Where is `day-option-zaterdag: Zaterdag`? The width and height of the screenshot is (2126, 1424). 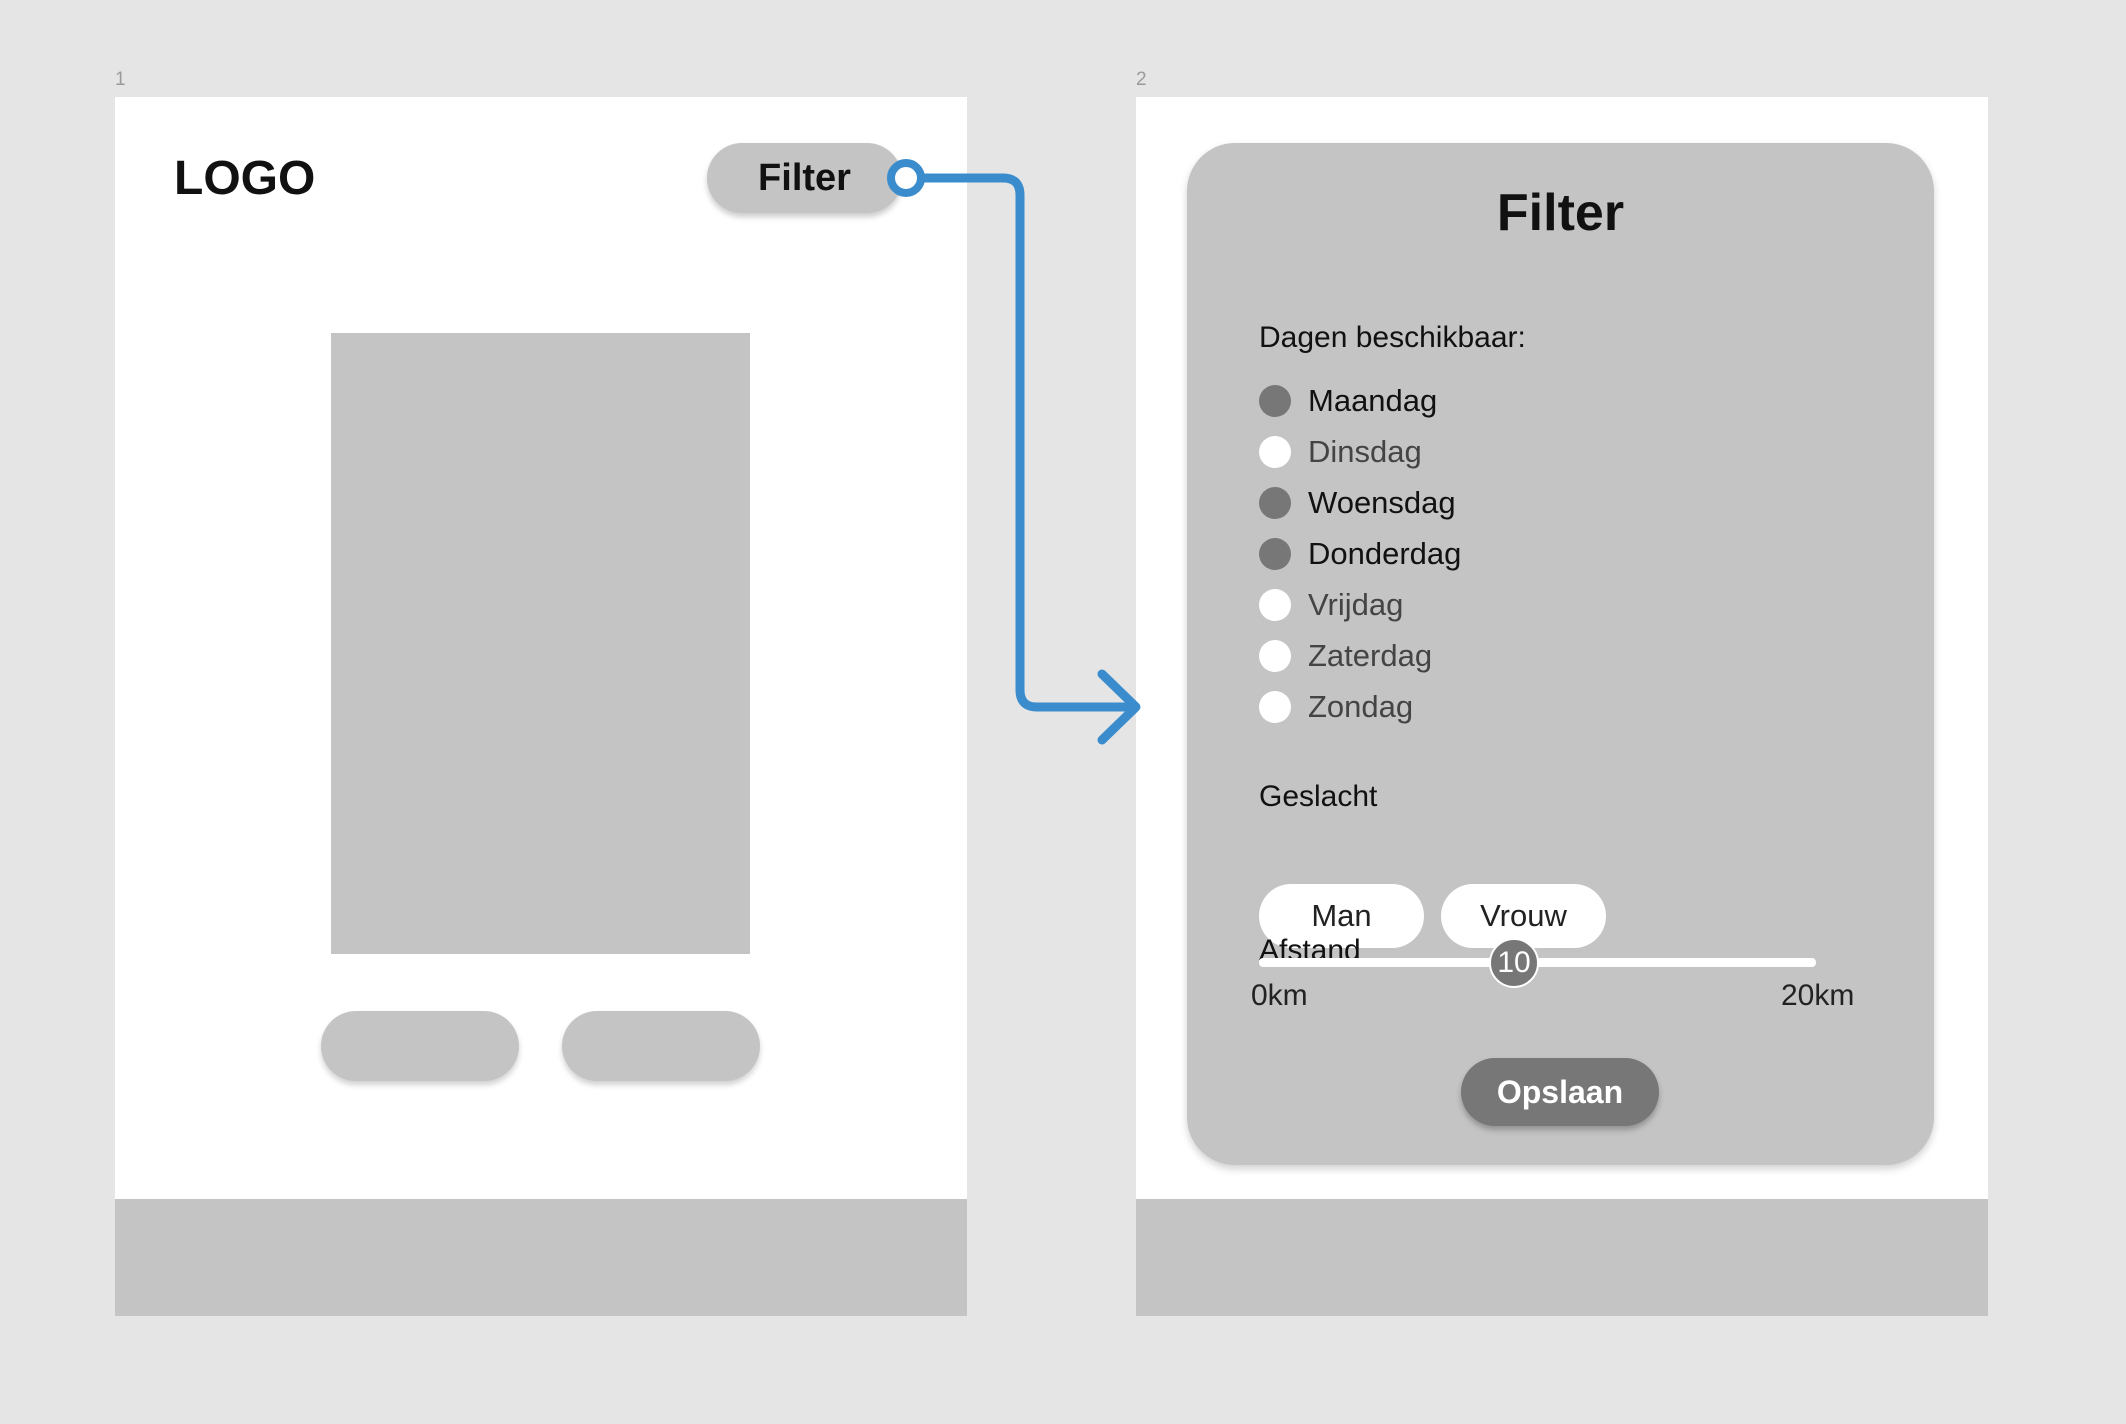
day-option-zaterdag: Zaterdag is located at coordinates (1345, 656).